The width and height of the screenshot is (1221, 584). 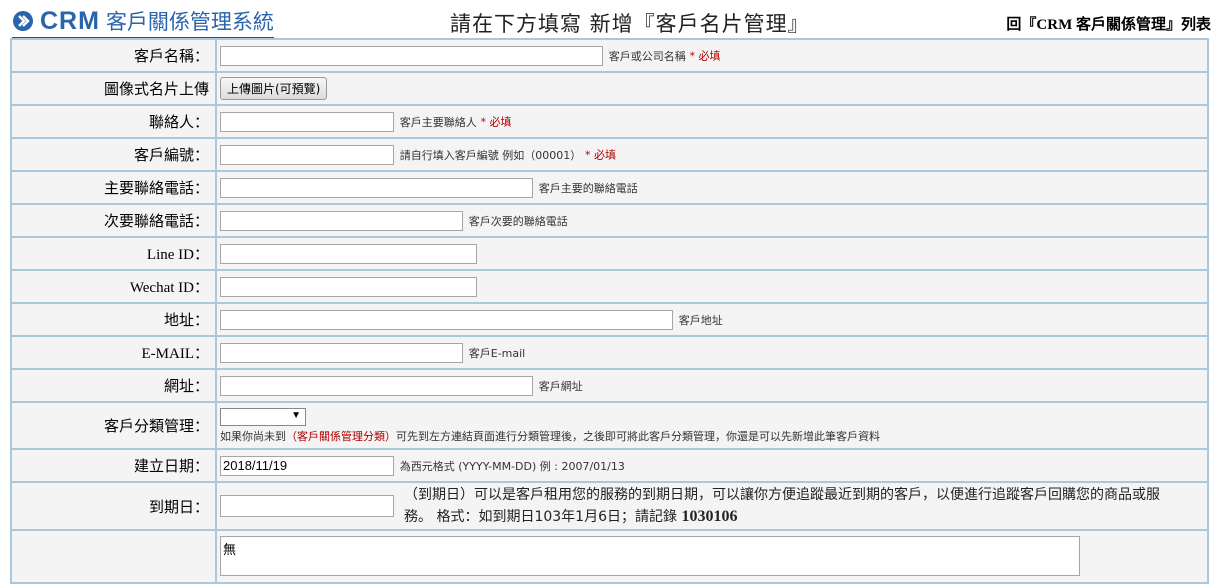 What do you see at coordinates (113, 385) in the screenshot?
I see `website-label: 網址：` at bounding box center [113, 385].